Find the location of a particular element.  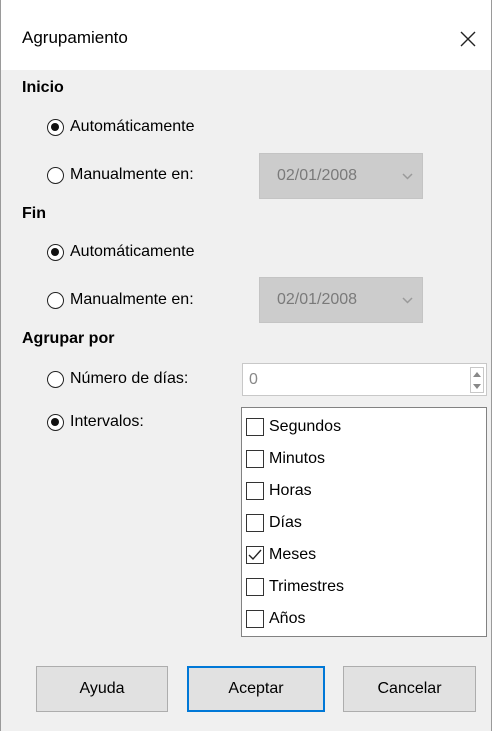

intervals-radio: Intervalos: is located at coordinates (95, 422).